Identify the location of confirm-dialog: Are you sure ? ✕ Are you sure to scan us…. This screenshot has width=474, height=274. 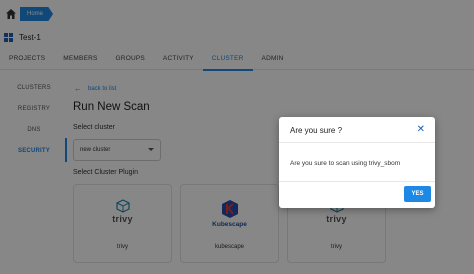
(357, 162).